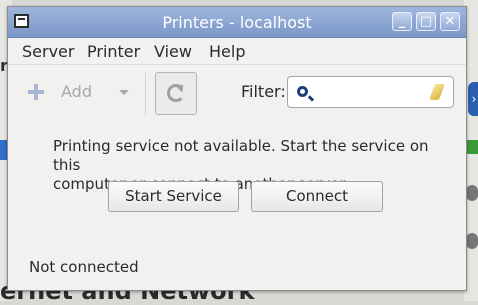 The width and height of the screenshot is (478, 305). I want to click on background-chevron-right-icon: ›, so click(473, 99).